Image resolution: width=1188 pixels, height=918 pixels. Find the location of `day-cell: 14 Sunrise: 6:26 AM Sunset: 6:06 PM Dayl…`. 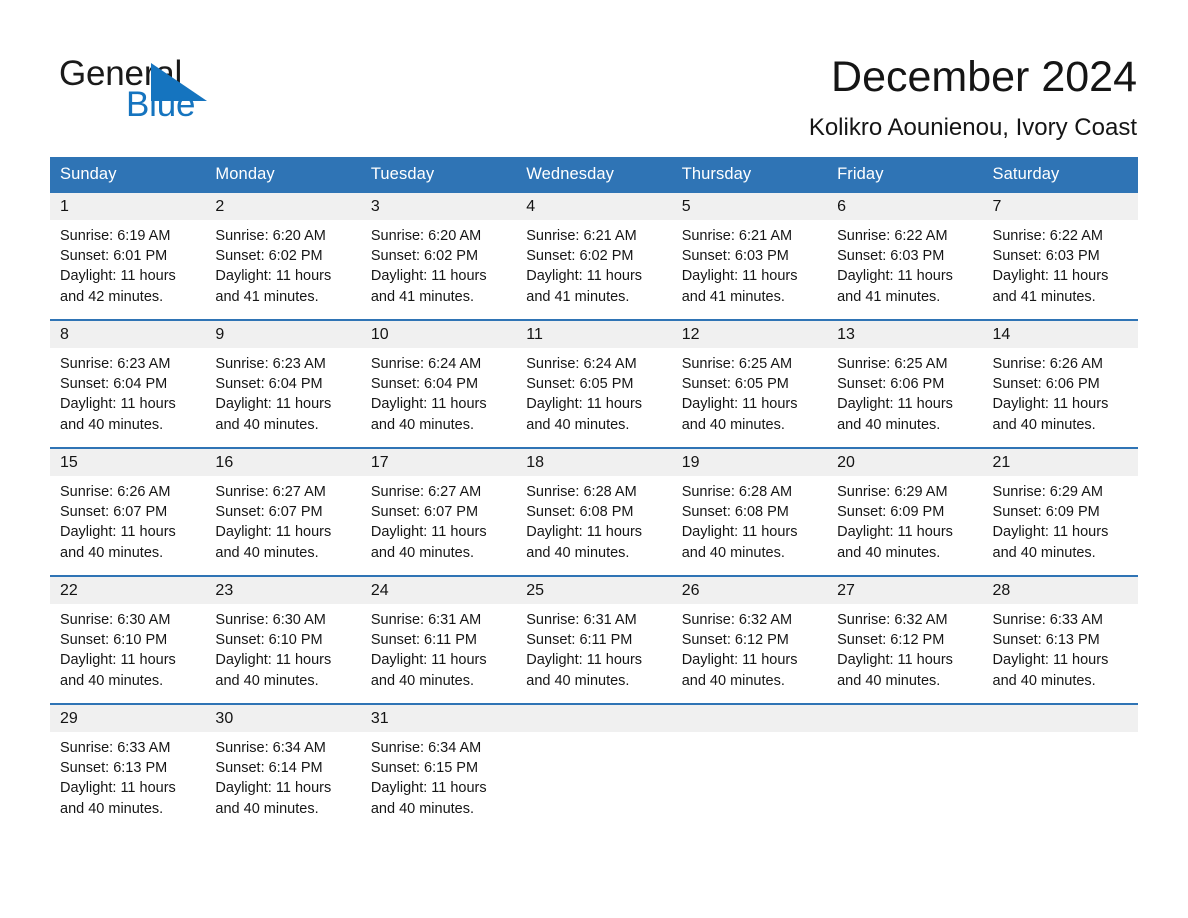

day-cell: 14 Sunrise: 6:26 AM Sunset: 6:06 PM Dayl… is located at coordinates (1060, 383).